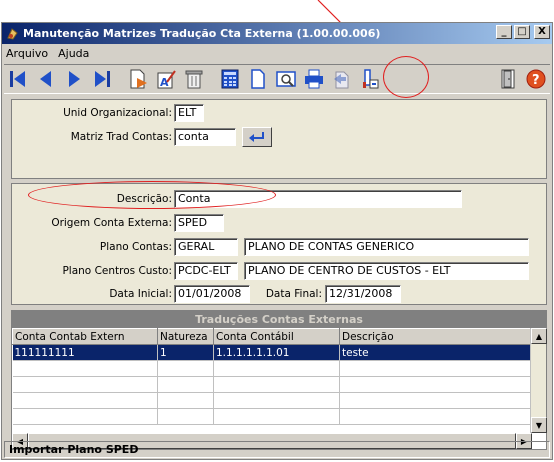 This screenshot has width=554, height=462. What do you see at coordinates (199, 223) in the screenshot?
I see `origem-conta-externa-field: SPED` at bounding box center [199, 223].